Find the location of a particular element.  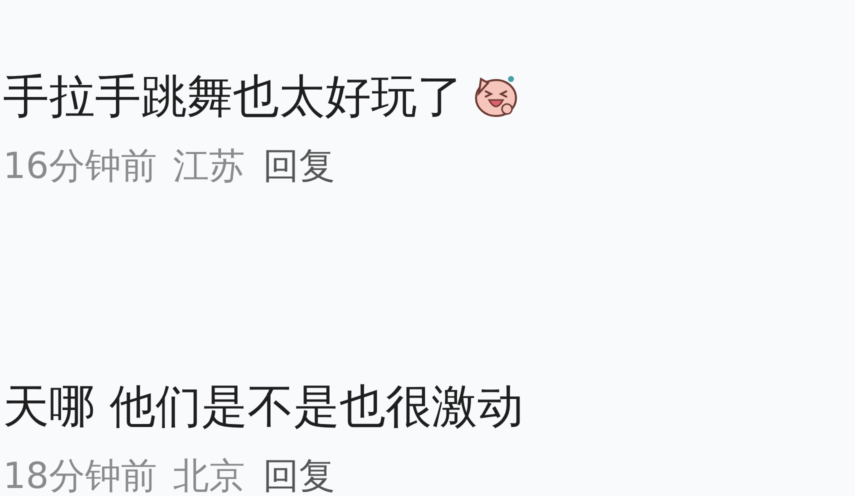

comment-text: 天哪 他们是不是也很激动 is located at coordinates (263, 406).